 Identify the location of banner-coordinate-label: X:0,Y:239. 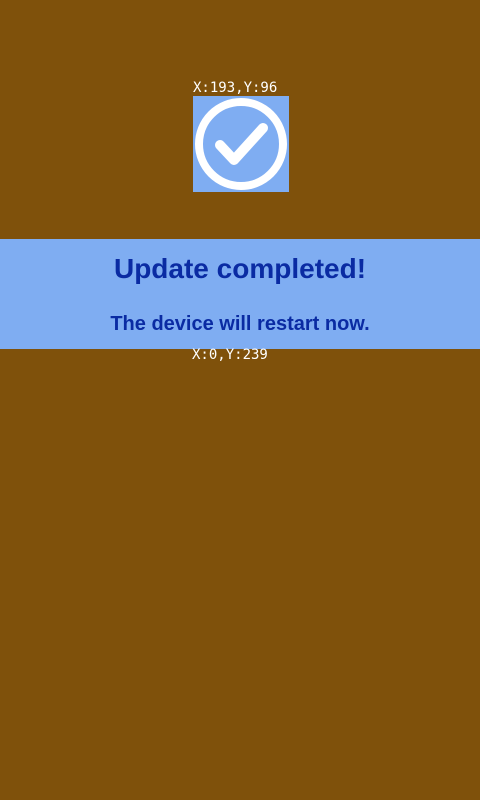
(230, 355).